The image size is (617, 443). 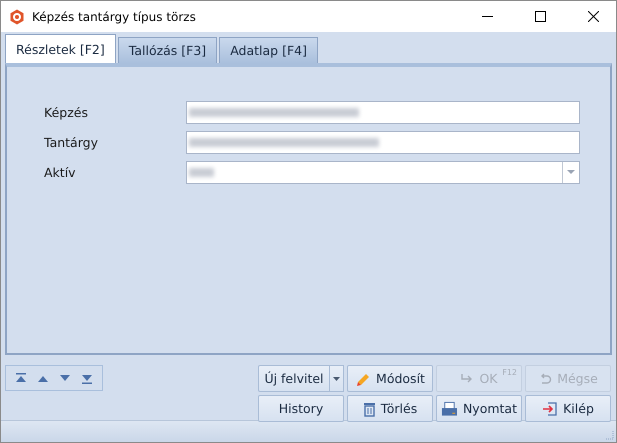 What do you see at coordinates (550, 408) in the screenshot?
I see `exit-icon` at bounding box center [550, 408].